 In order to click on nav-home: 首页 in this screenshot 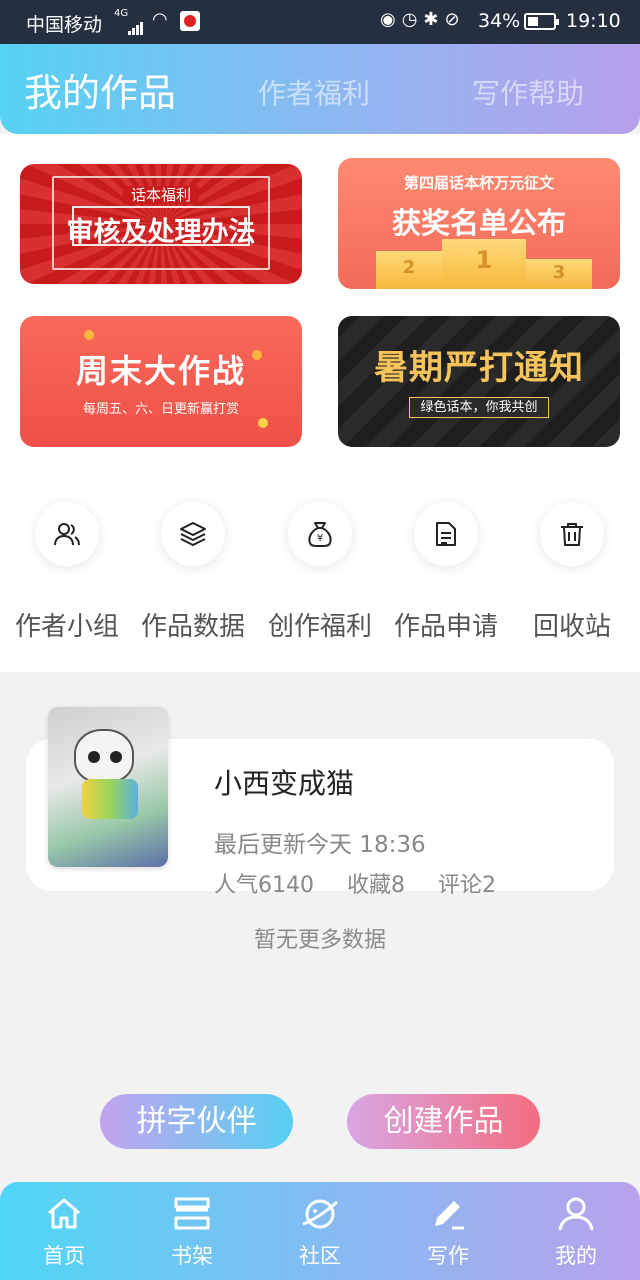, I will do `click(64, 1231)`.